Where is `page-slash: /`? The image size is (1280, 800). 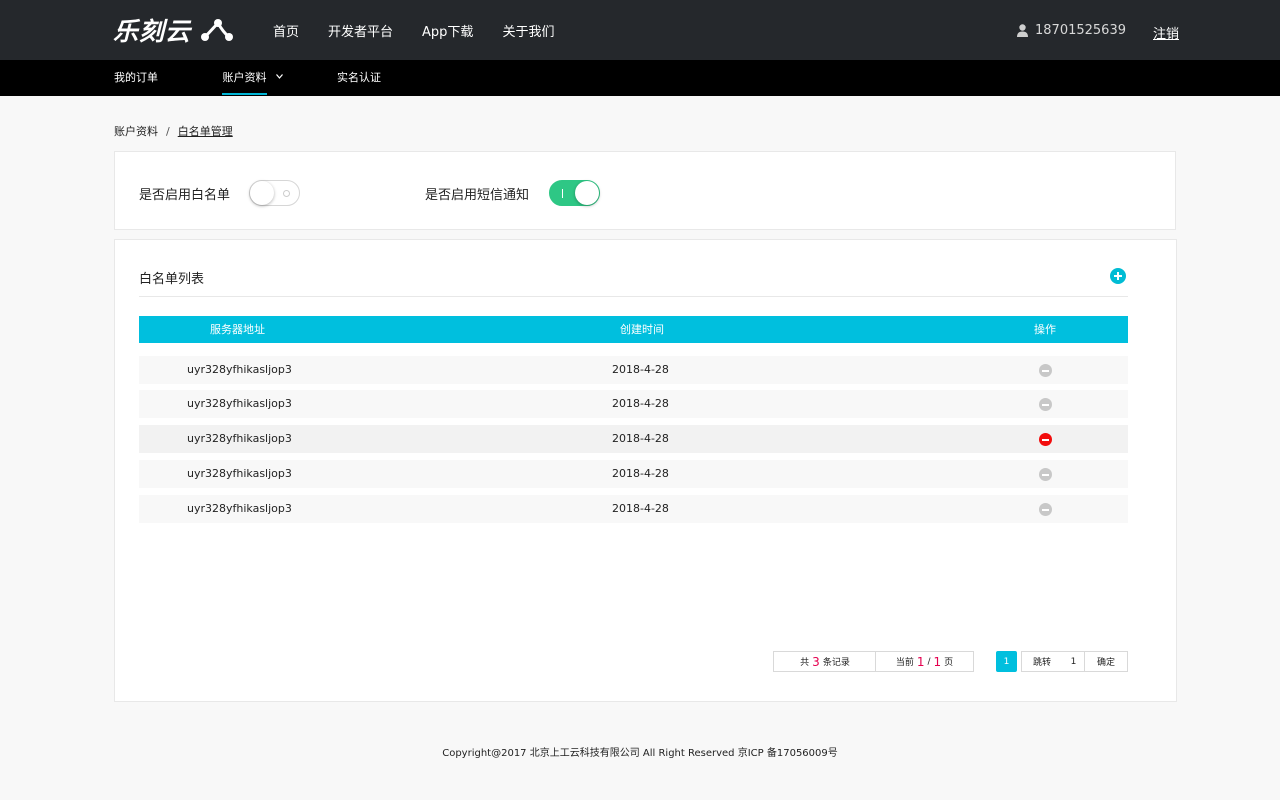 page-slash: / is located at coordinates (929, 661).